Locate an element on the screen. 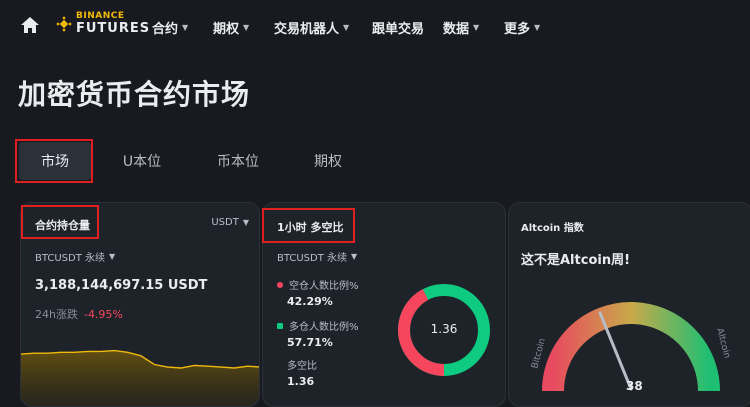  nav-item-options: 期权 ▼ is located at coordinates (231, 27).